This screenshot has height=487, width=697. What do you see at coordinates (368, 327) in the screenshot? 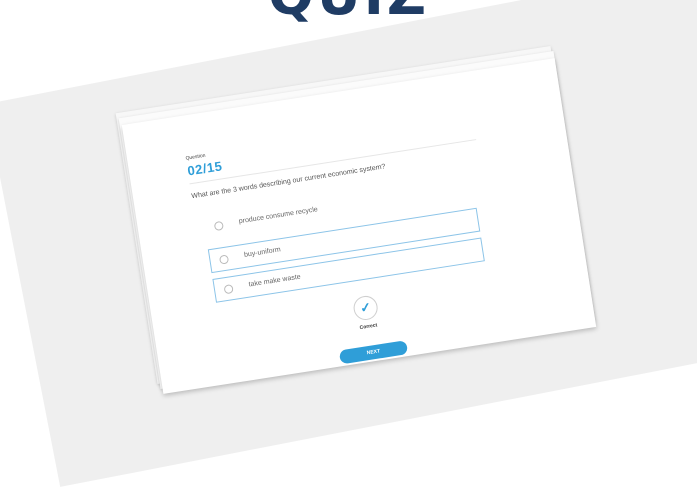
I see `result-label: Correct` at bounding box center [368, 327].